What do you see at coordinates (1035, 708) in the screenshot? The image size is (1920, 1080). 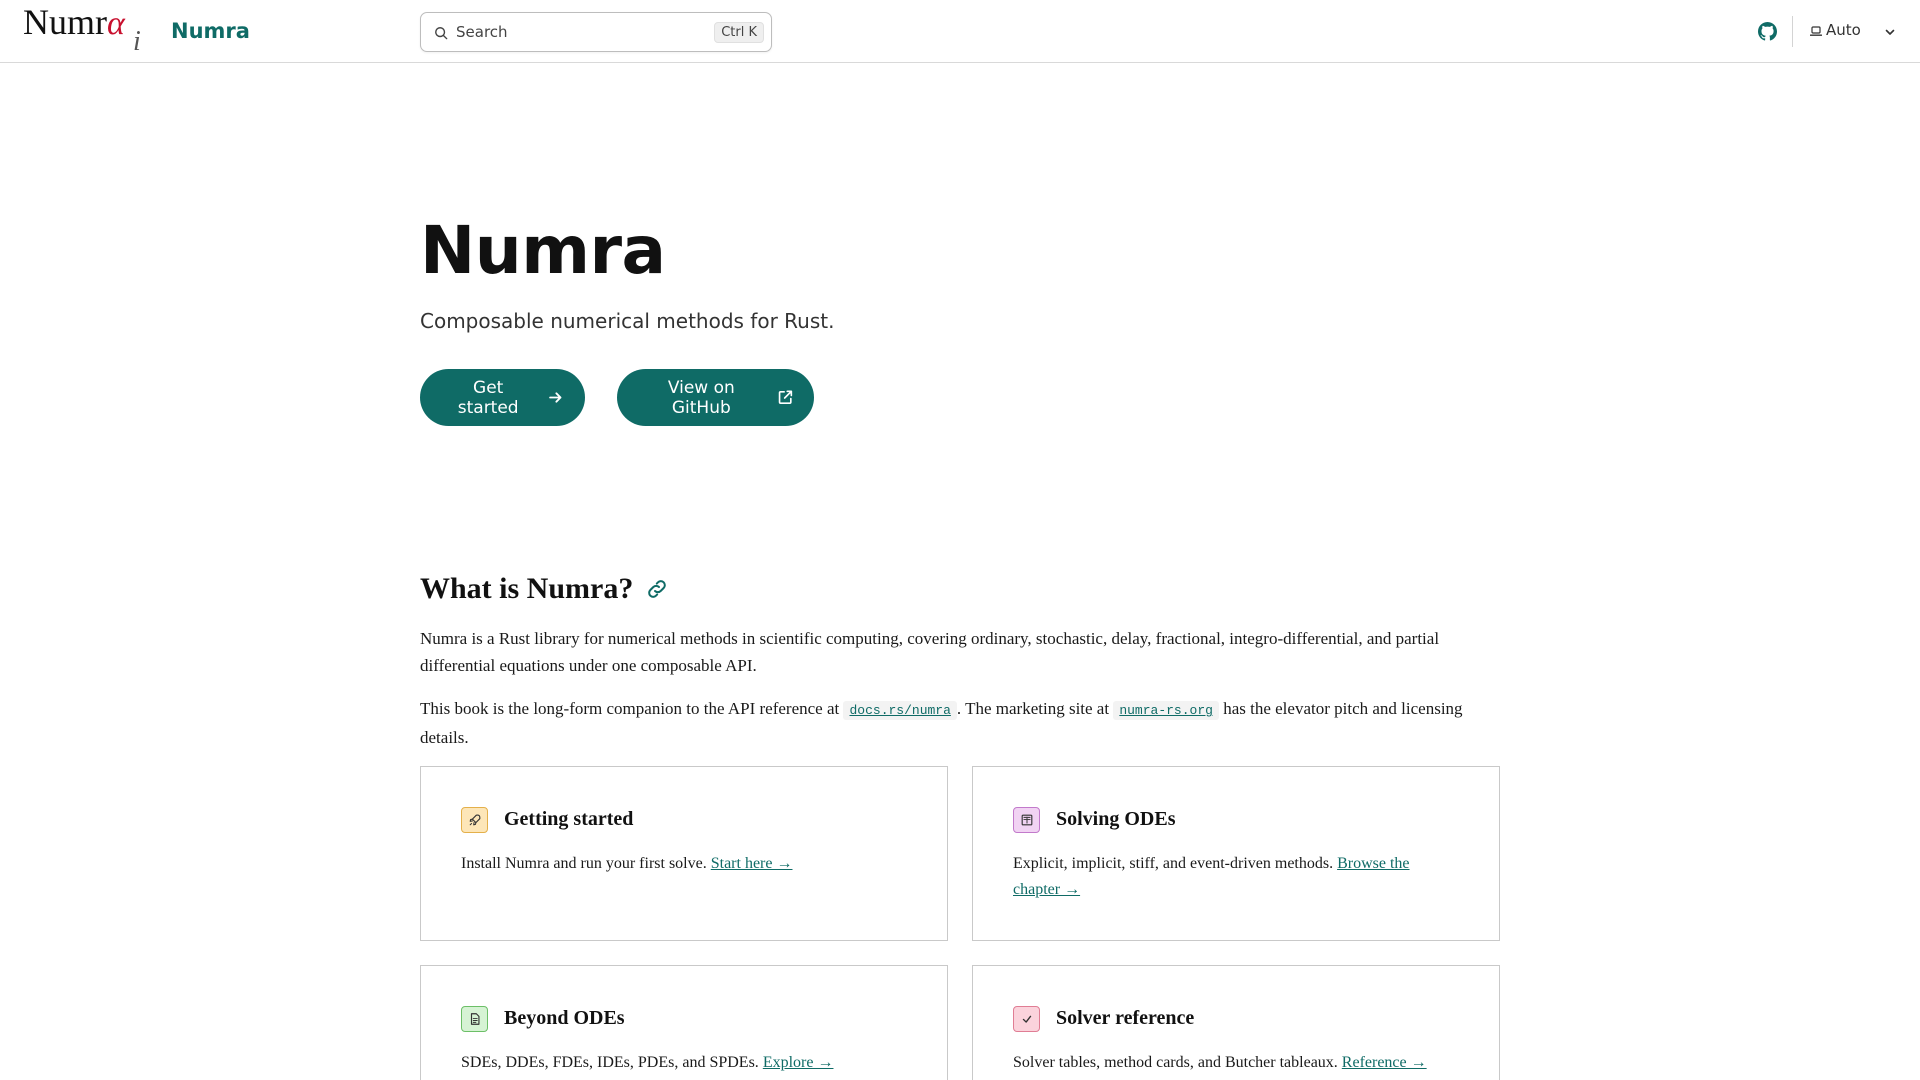 I see `companion-text-2: . The marketing site at` at bounding box center [1035, 708].